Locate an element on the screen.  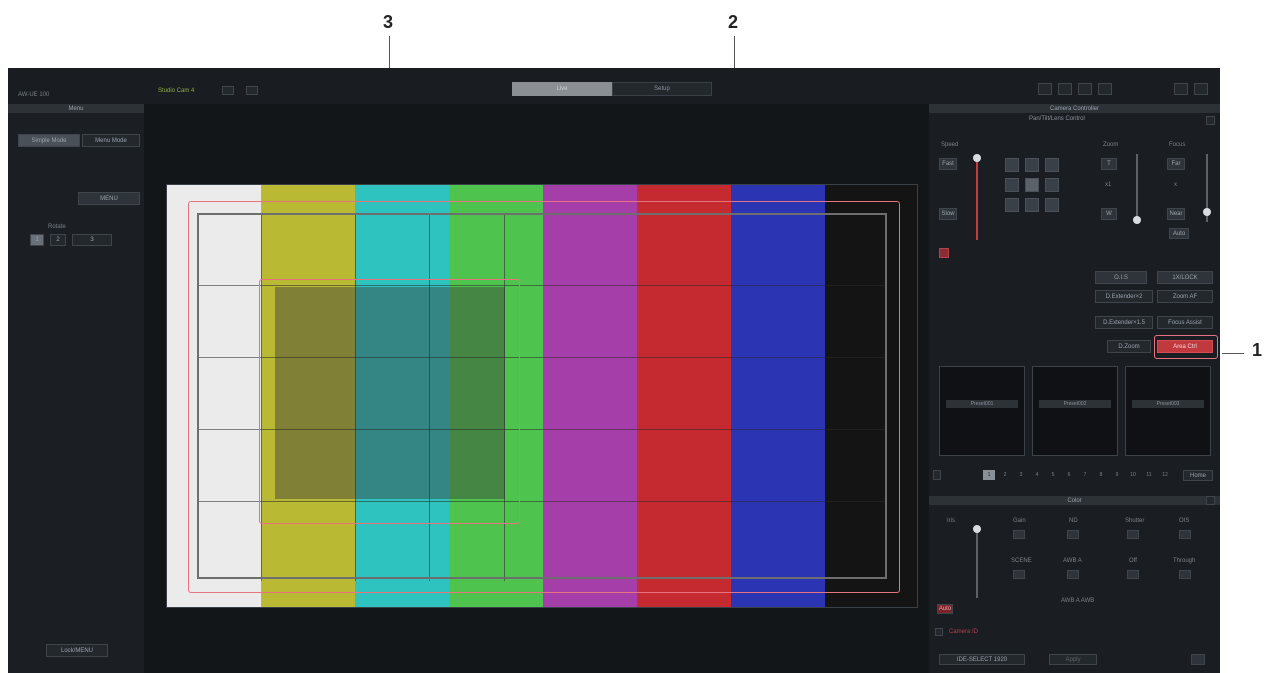
d-extender-button: D.Extender×1.5 is located at coordinates (1124, 322).